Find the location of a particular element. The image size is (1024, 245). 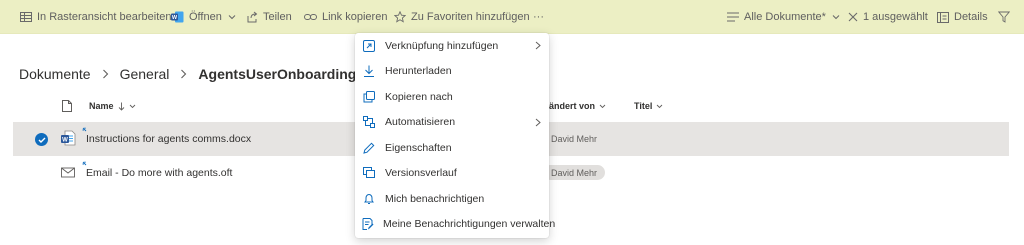

view-lines-icon is located at coordinates (733, 17).